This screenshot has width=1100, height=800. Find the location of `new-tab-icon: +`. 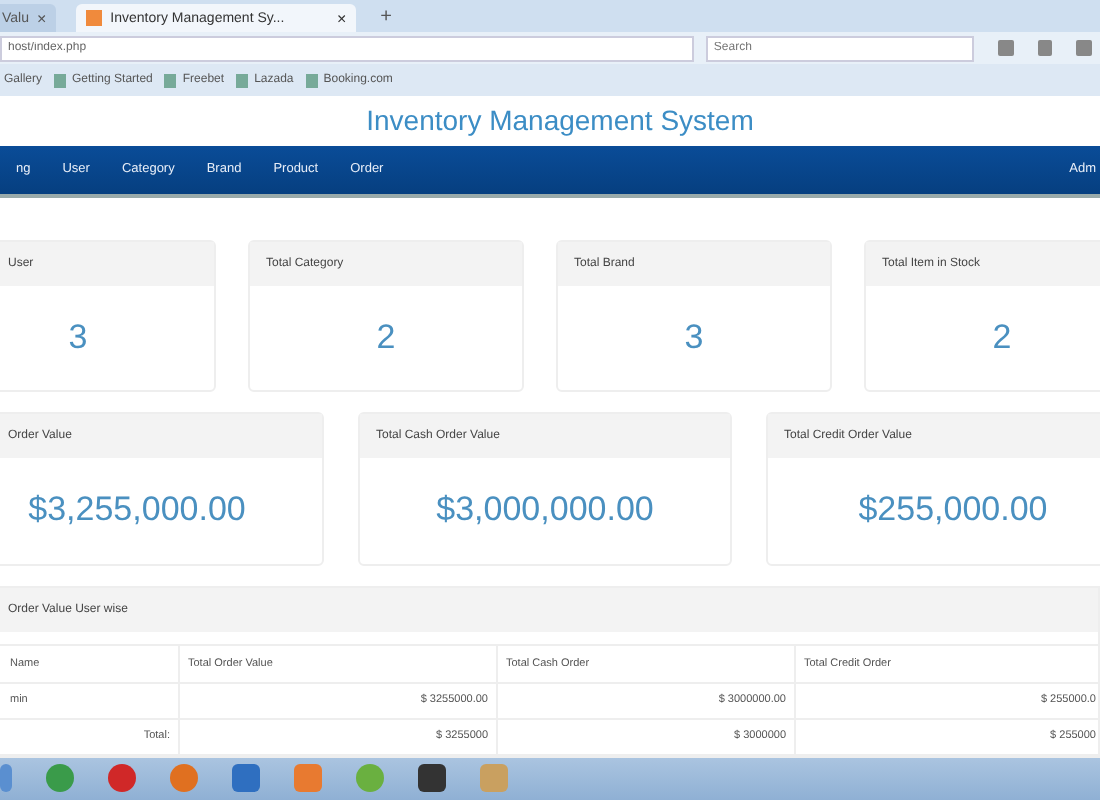

new-tab-icon: + is located at coordinates (386, 16).